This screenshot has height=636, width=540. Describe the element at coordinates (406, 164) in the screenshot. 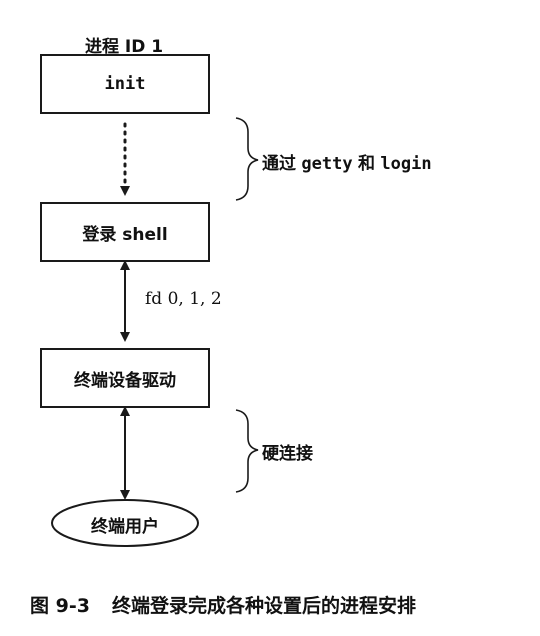

I see `login-command: login` at that location.